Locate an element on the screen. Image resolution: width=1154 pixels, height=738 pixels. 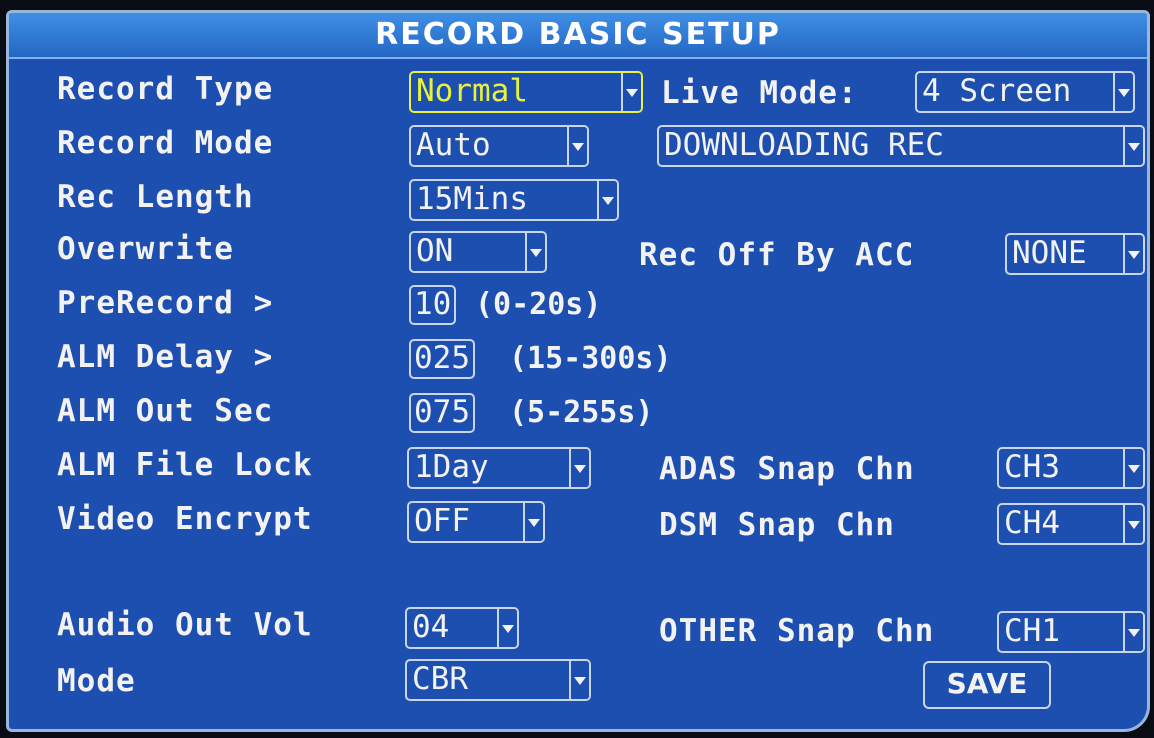
record-type-label: Record Type is located at coordinates (165, 89).